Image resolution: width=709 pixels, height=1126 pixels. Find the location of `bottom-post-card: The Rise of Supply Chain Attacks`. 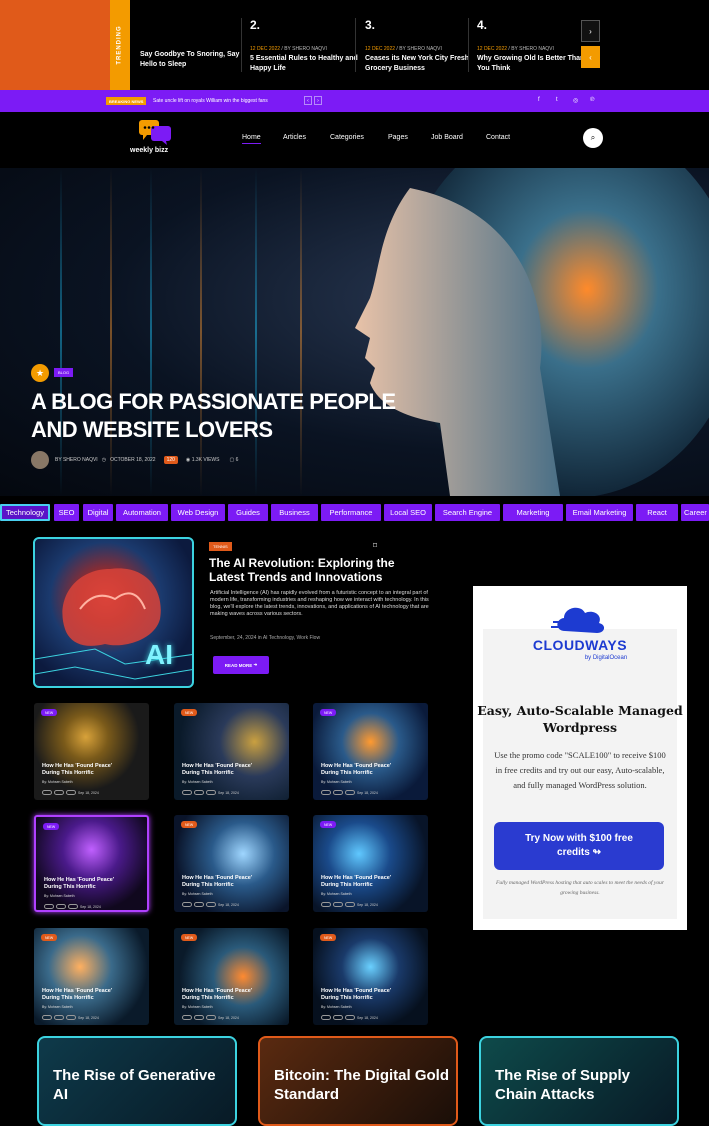

bottom-post-card: The Rise of Supply Chain Attacks is located at coordinates (579, 1081).